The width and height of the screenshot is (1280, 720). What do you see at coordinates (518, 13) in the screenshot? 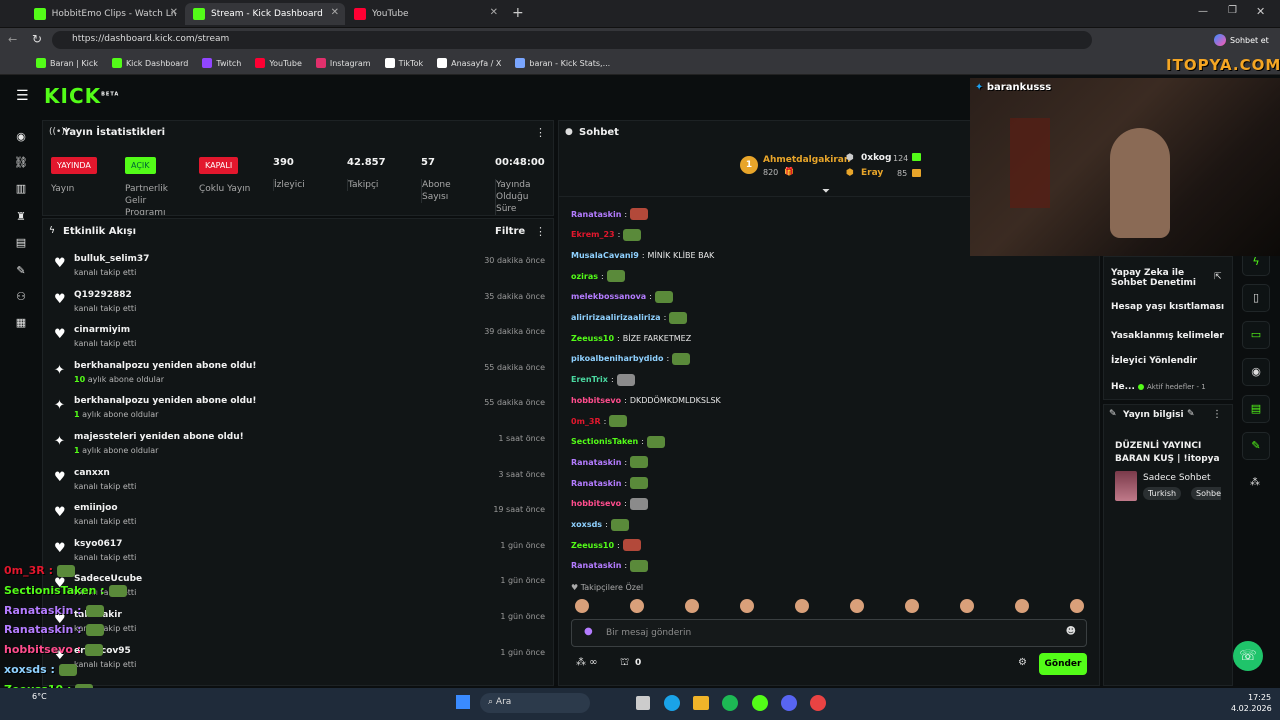
I see `new-tab-icon: +` at bounding box center [518, 13].